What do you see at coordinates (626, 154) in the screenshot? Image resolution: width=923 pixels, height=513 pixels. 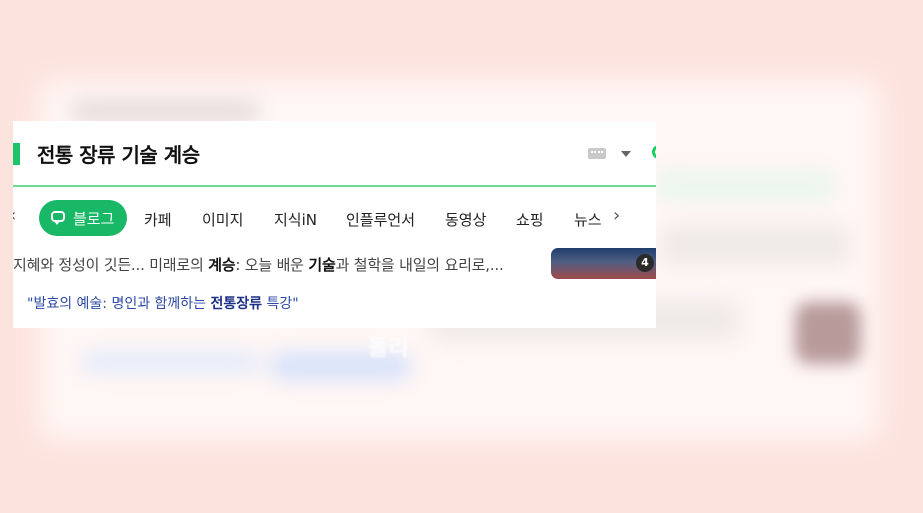 I see `chevron-down-icon` at bounding box center [626, 154].